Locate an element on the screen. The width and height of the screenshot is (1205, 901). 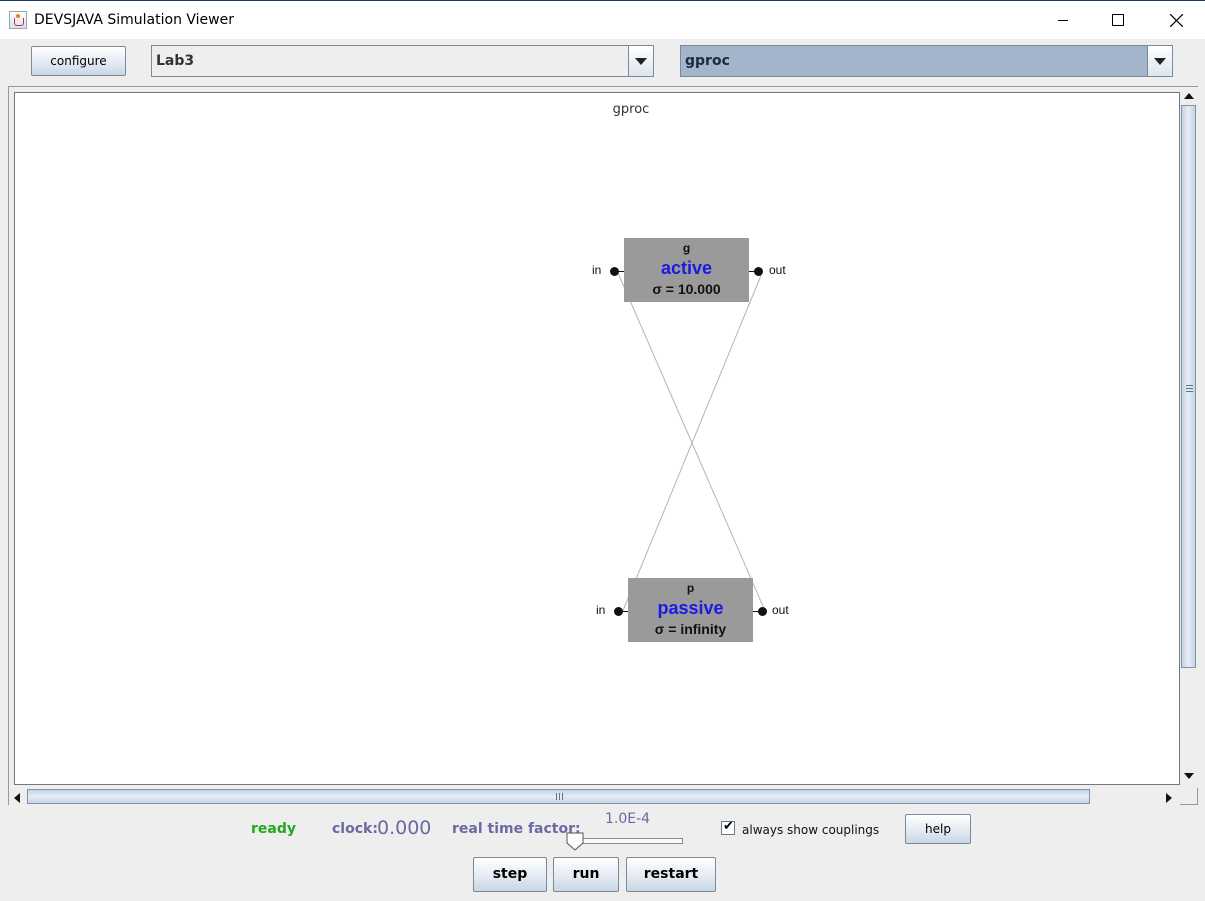
model-phase: active is located at coordinates (686, 268).